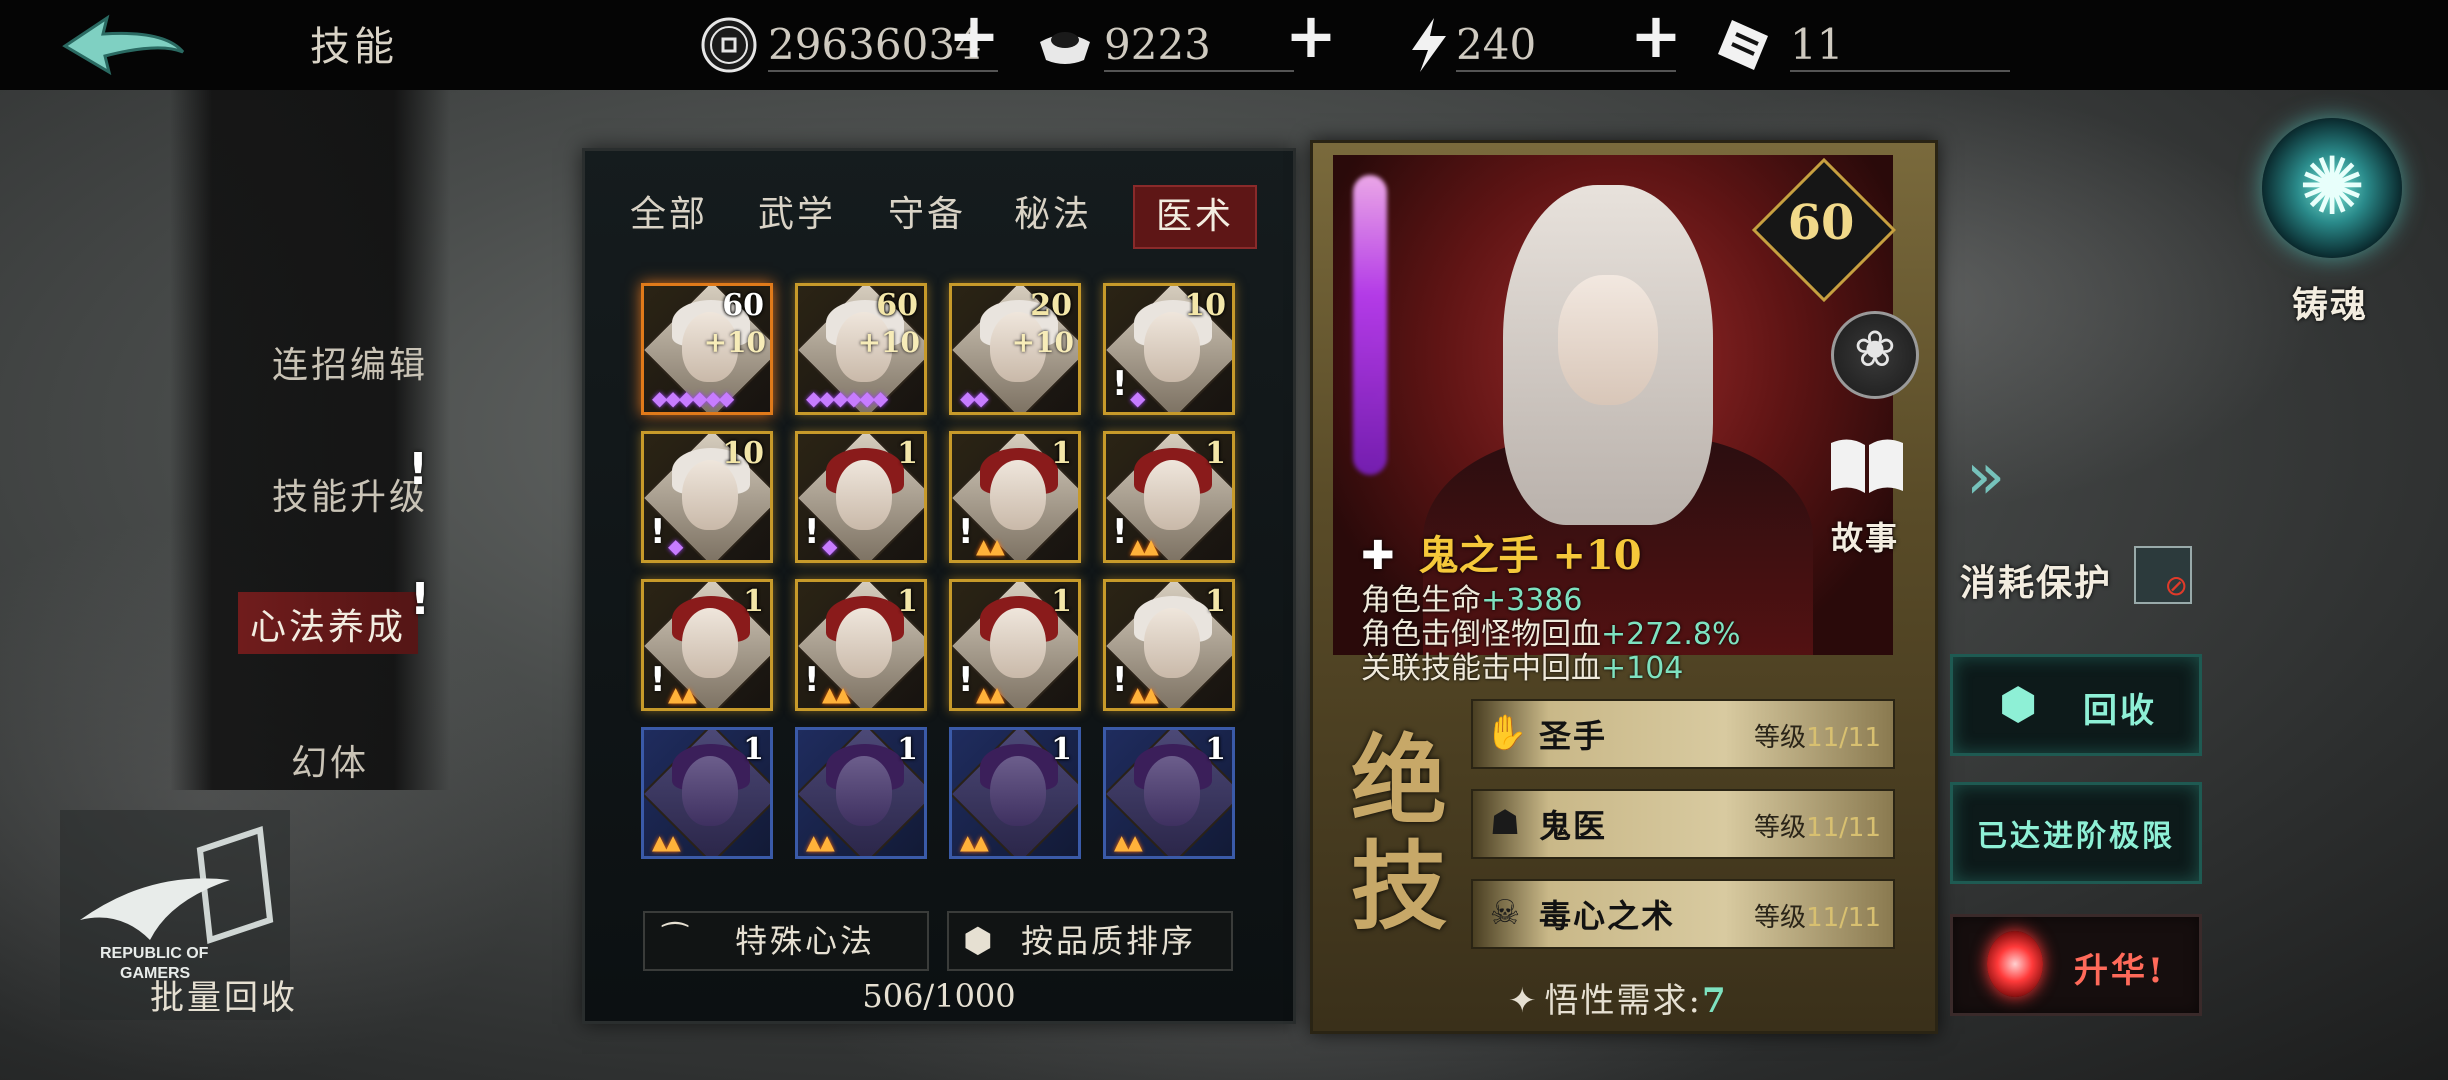  What do you see at coordinates (1523, 1001) in the screenshot?
I see `sparkle-icon: ✦` at bounding box center [1523, 1001].